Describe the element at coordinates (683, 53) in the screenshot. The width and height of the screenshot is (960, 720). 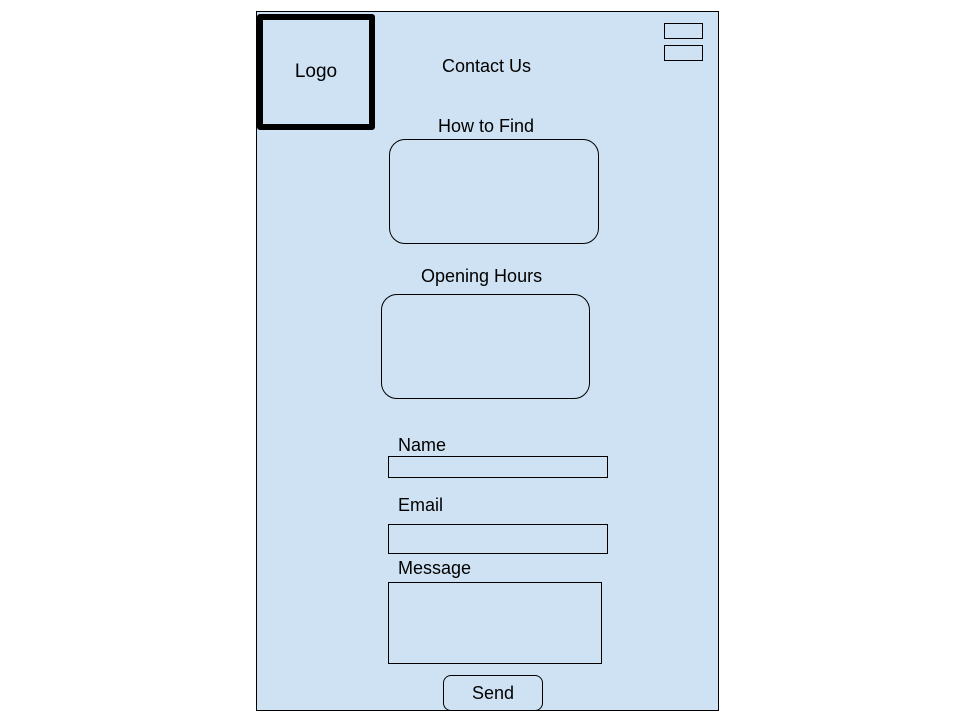
I see `menu-bar-bottom` at that location.